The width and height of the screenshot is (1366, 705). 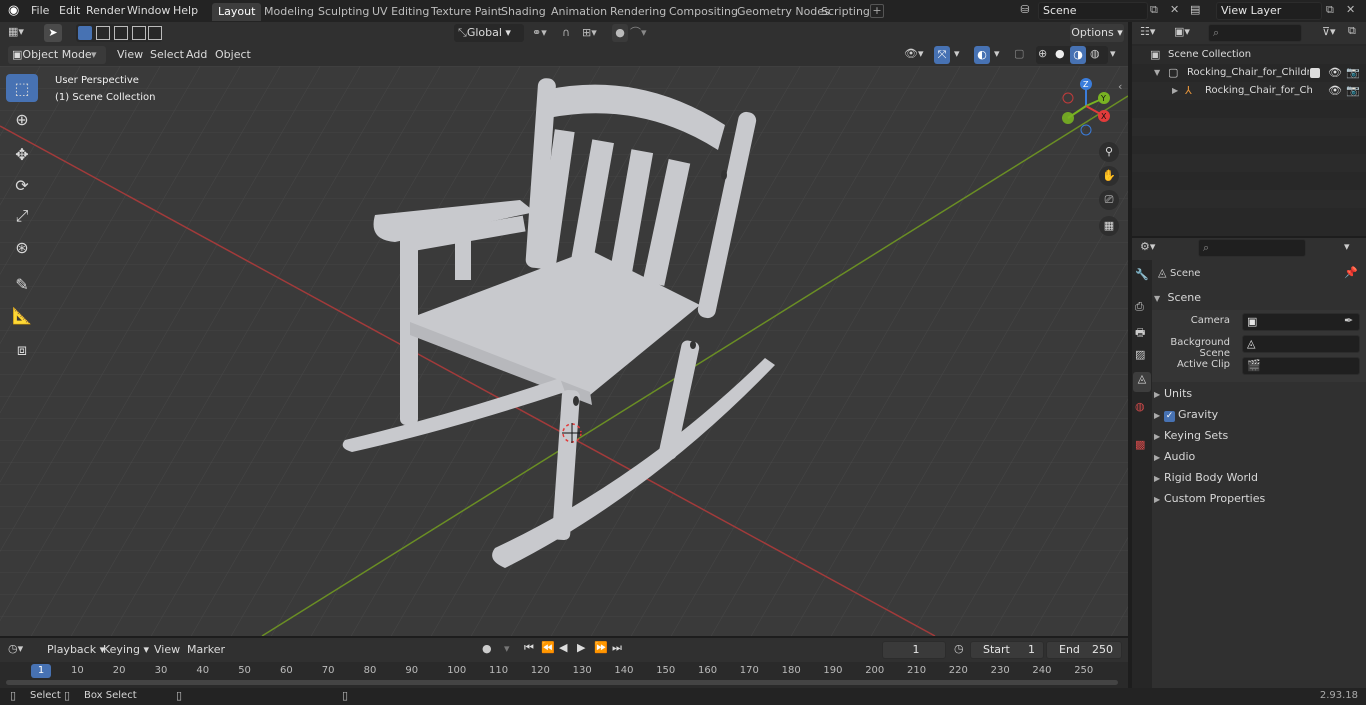 I want to click on gravity-section: ▶ ✓ Gravity, so click(x=1260, y=415).